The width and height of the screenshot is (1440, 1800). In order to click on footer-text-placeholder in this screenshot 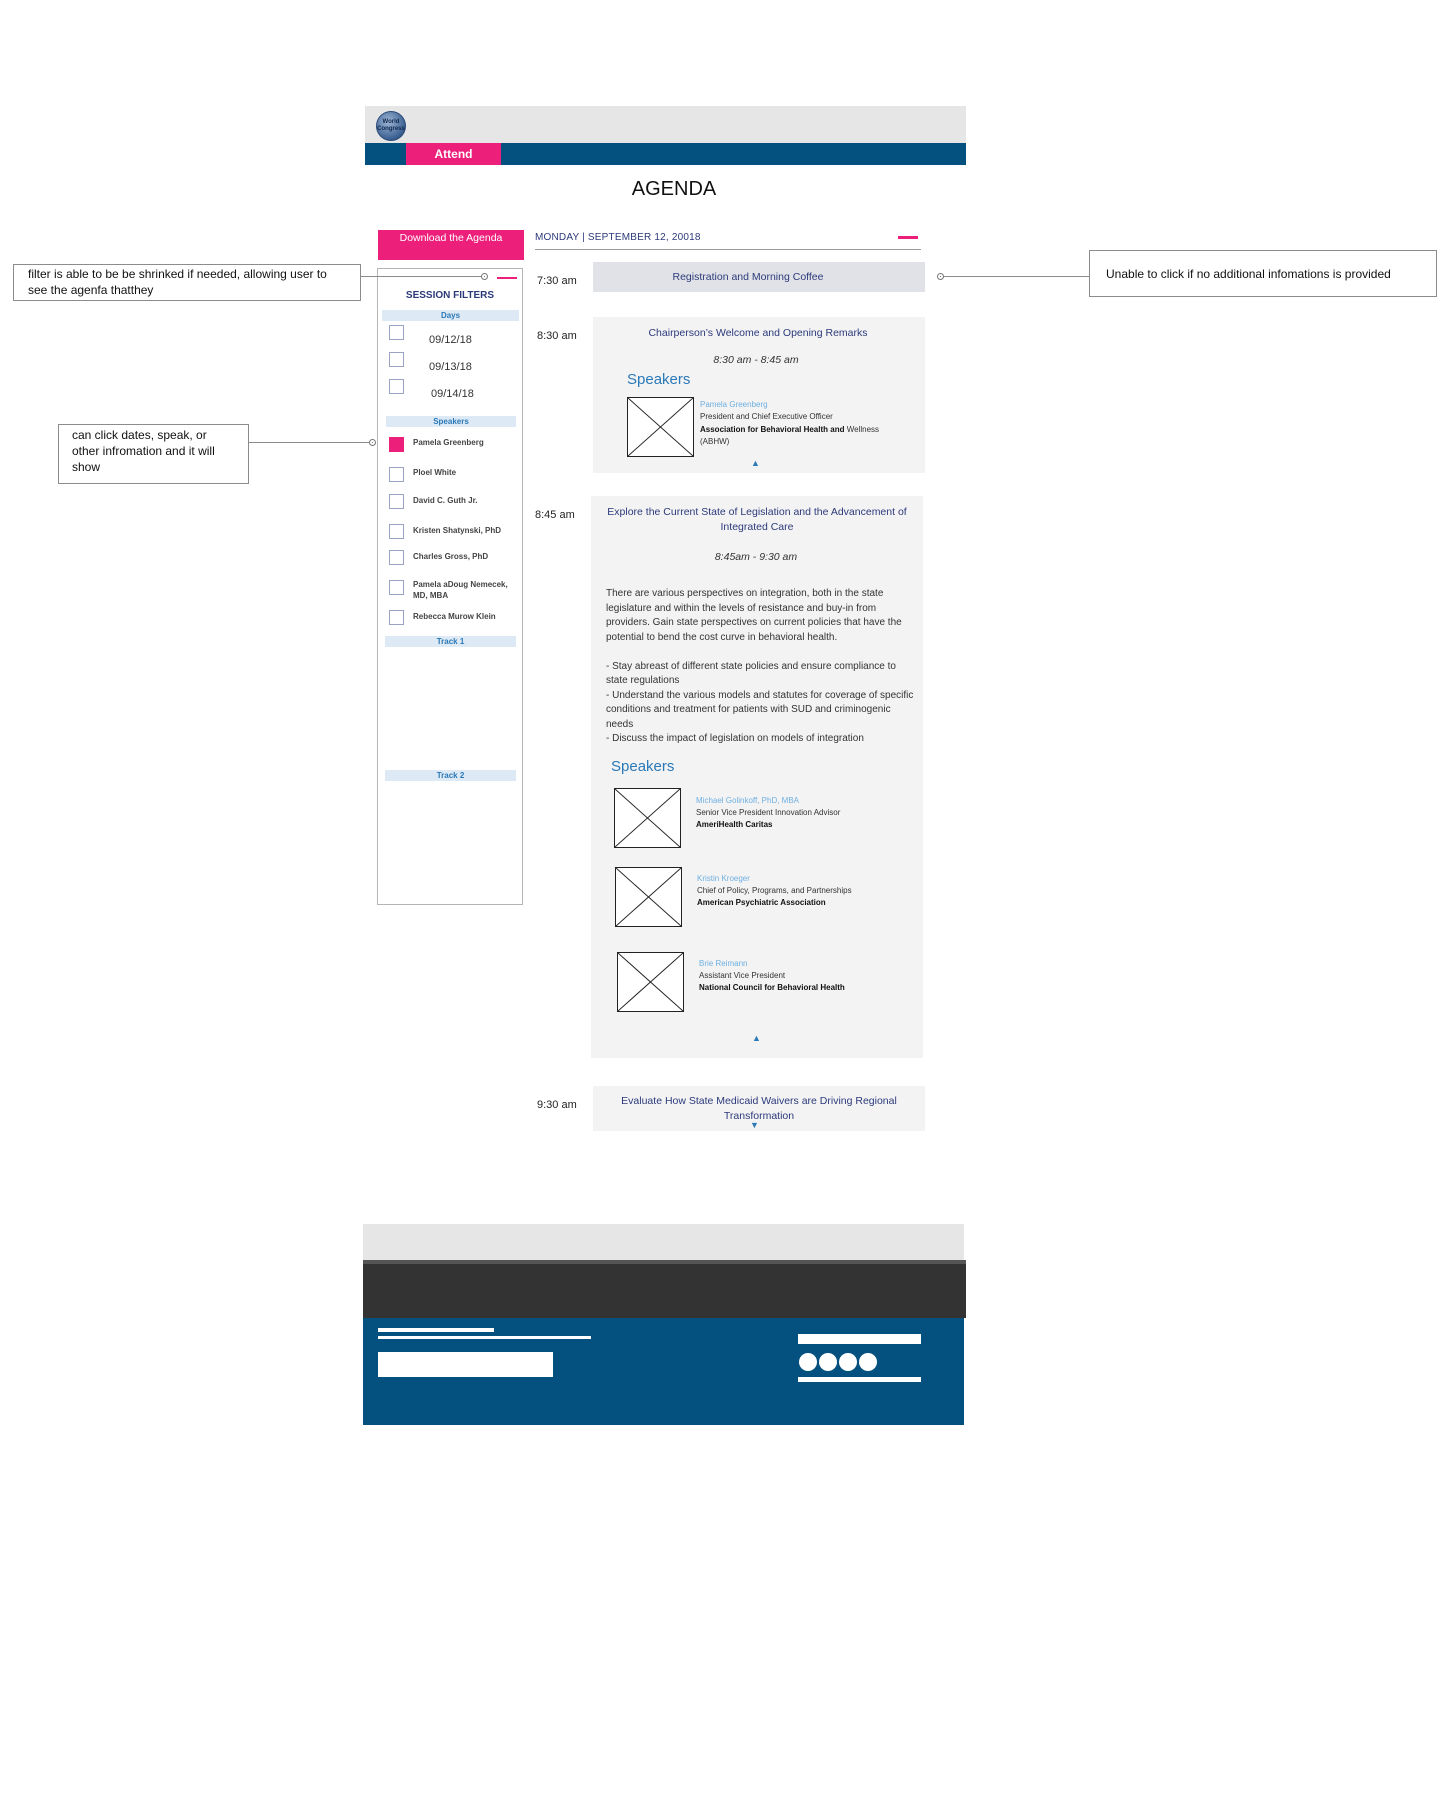, I will do `click(484, 1337)`.